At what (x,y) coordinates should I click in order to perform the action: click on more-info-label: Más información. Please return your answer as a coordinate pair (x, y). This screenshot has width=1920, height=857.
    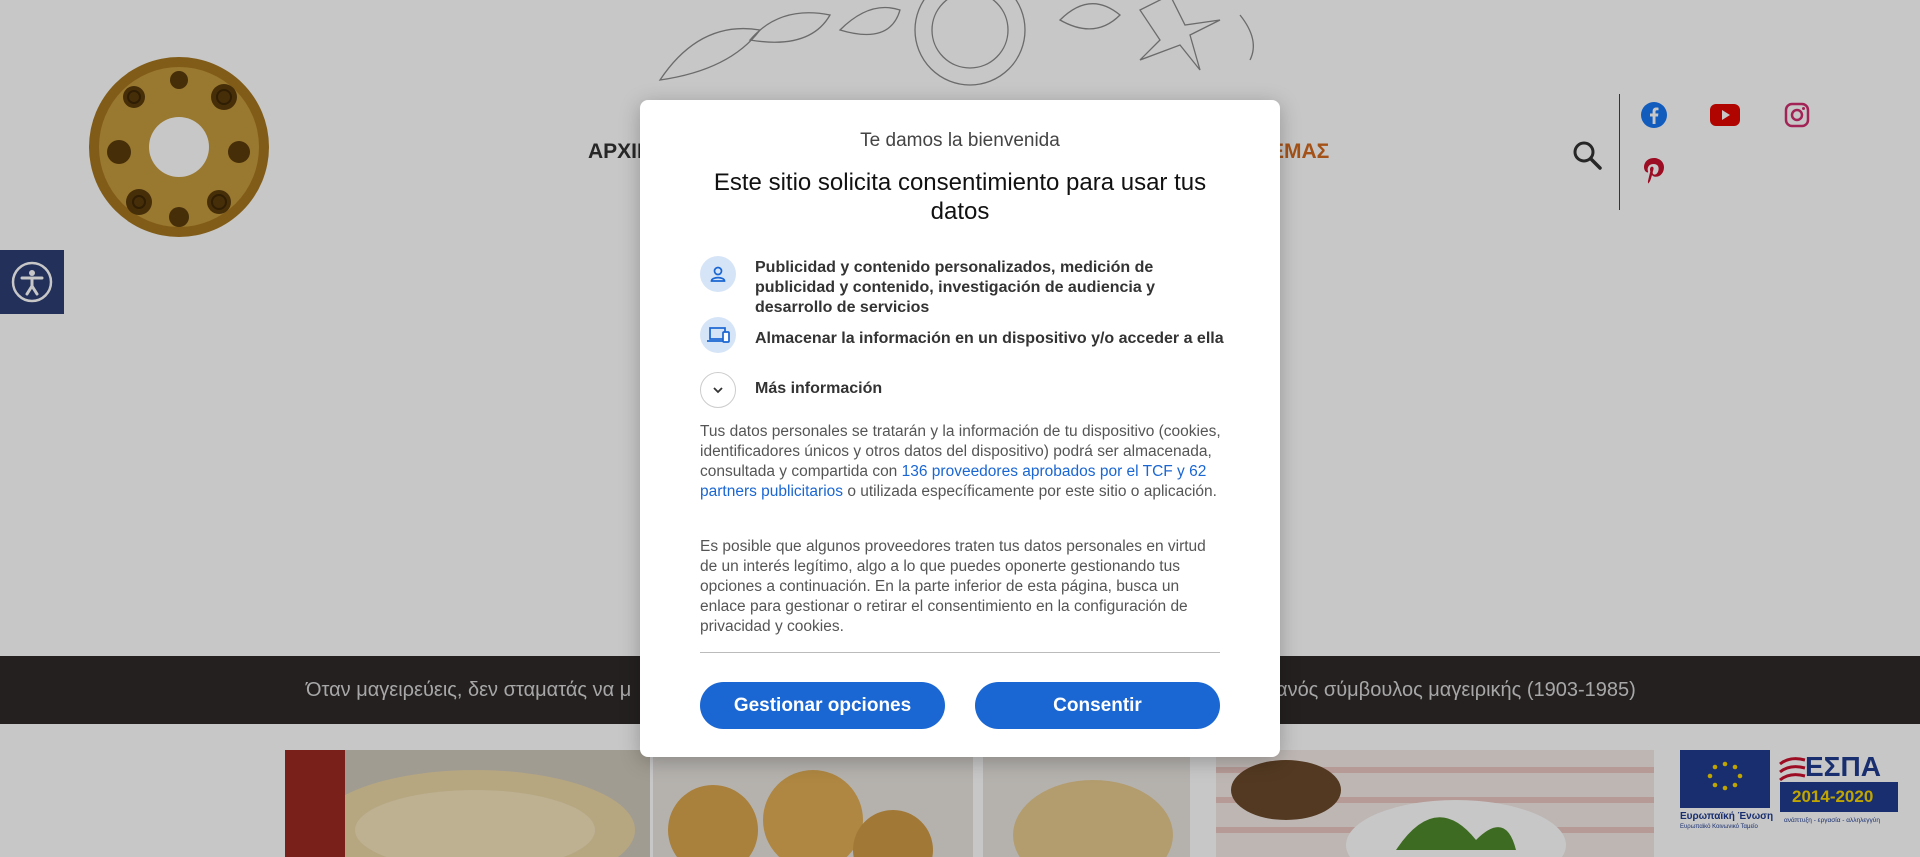
    Looking at the image, I should click on (818, 389).